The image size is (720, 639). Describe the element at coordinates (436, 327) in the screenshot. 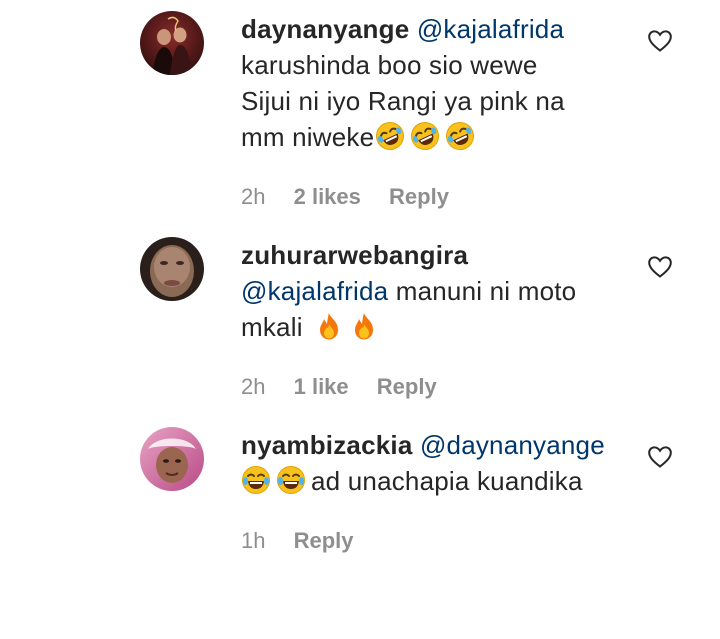

I see `comment-text-line-with-emoji: mkali` at that location.